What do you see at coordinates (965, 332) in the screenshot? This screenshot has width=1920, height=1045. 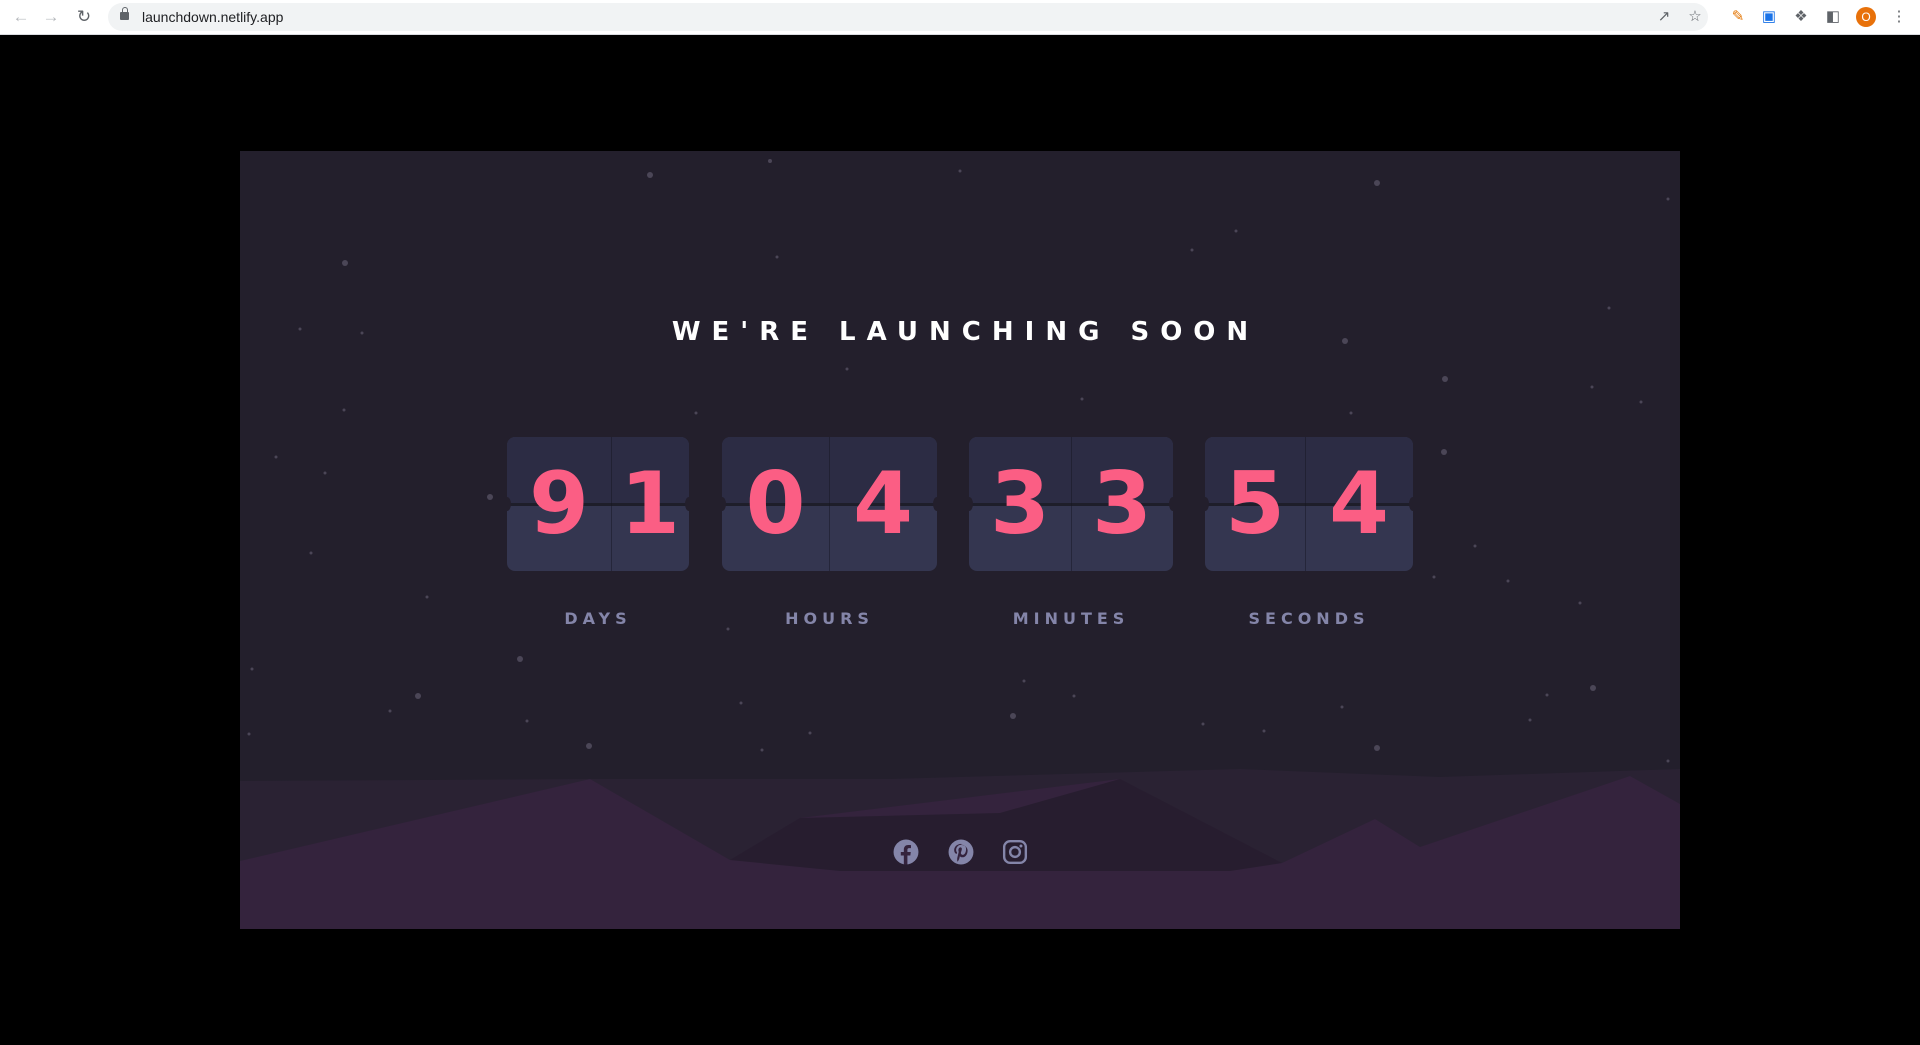 I see `page-title: WE'RE LAUNCHING SOON` at bounding box center [965, 332].